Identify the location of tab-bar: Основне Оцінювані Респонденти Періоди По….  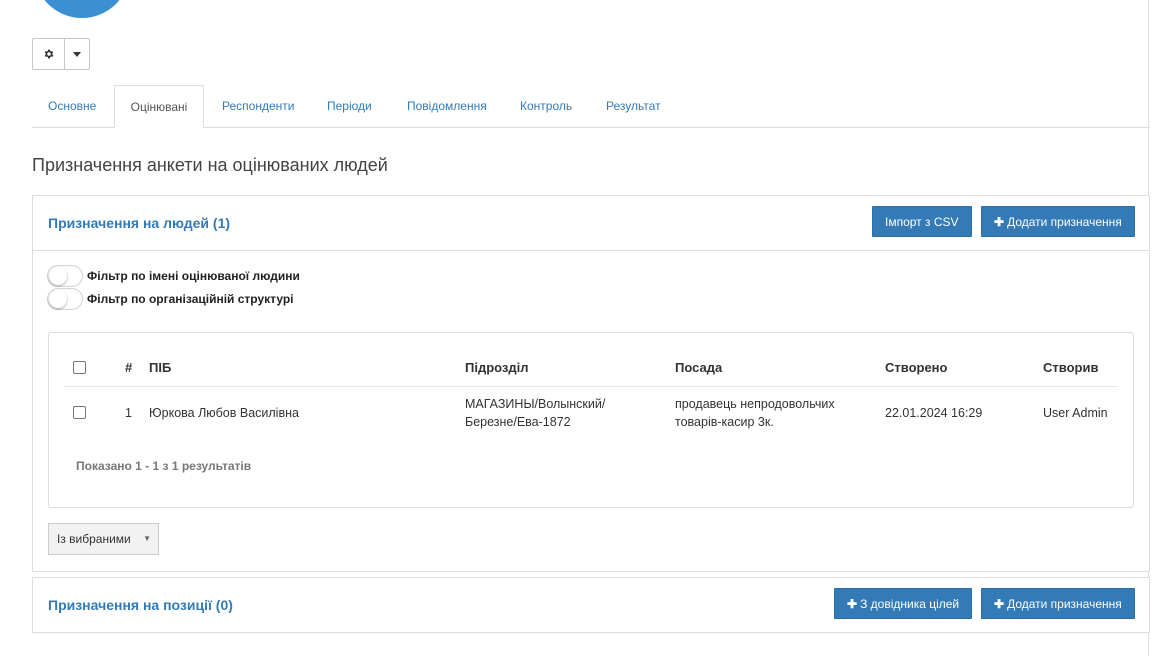
(591, 106).